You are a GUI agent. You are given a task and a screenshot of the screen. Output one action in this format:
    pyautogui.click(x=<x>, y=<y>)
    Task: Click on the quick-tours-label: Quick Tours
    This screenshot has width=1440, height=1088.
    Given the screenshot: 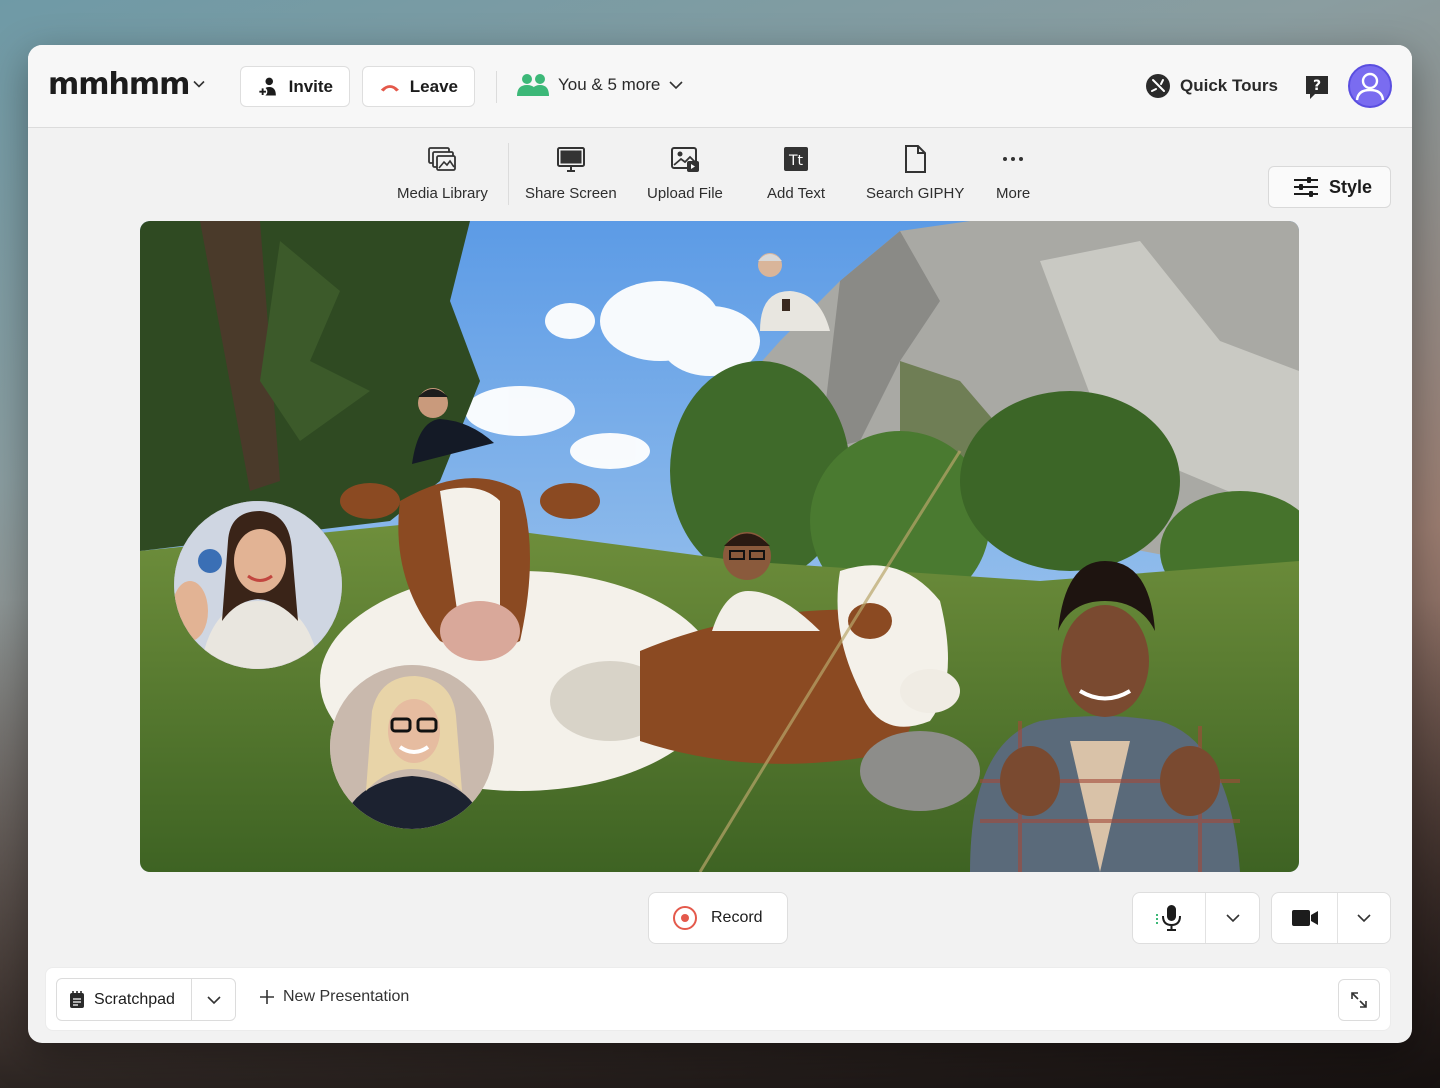 What is the action you would take?
    pyautogui.click(x=1229, y=85)
    